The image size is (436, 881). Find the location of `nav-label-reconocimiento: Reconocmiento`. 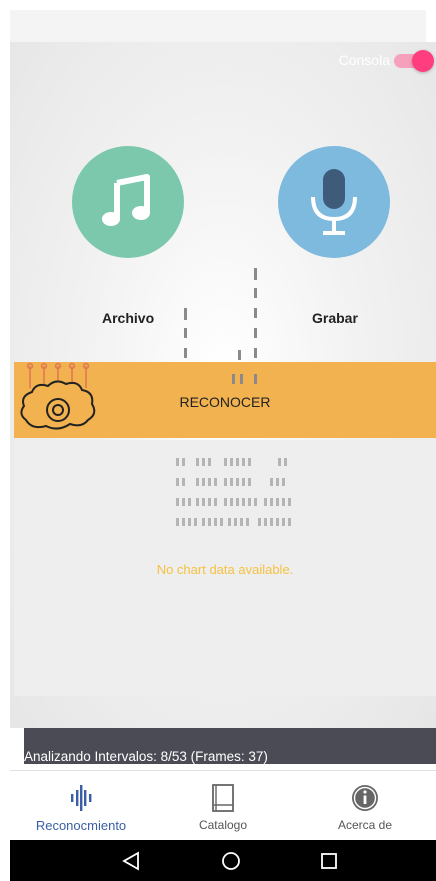

nav-label-reconocimiento: Reconocmiento is located at coordinates (81, 825).